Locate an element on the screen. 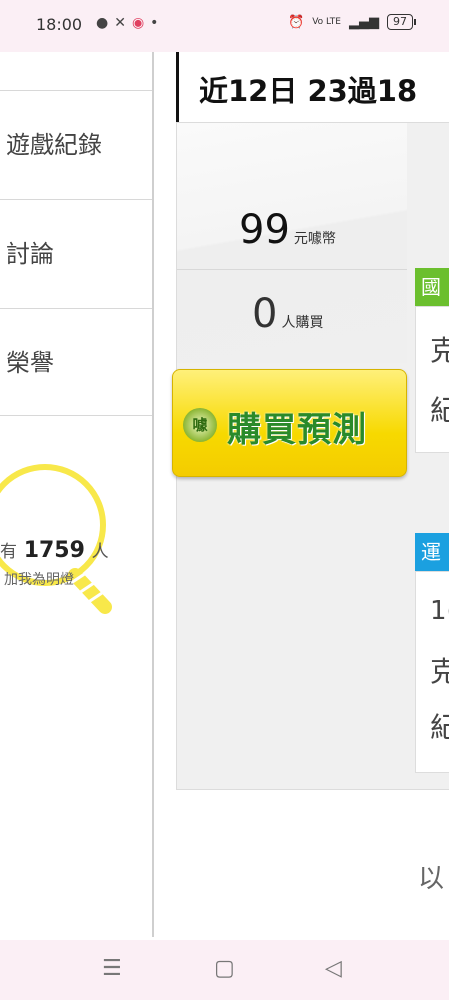 This screenshot has height=1000, width=449. record-header: 近12日 23過18 is located at coordinates (312, 87).